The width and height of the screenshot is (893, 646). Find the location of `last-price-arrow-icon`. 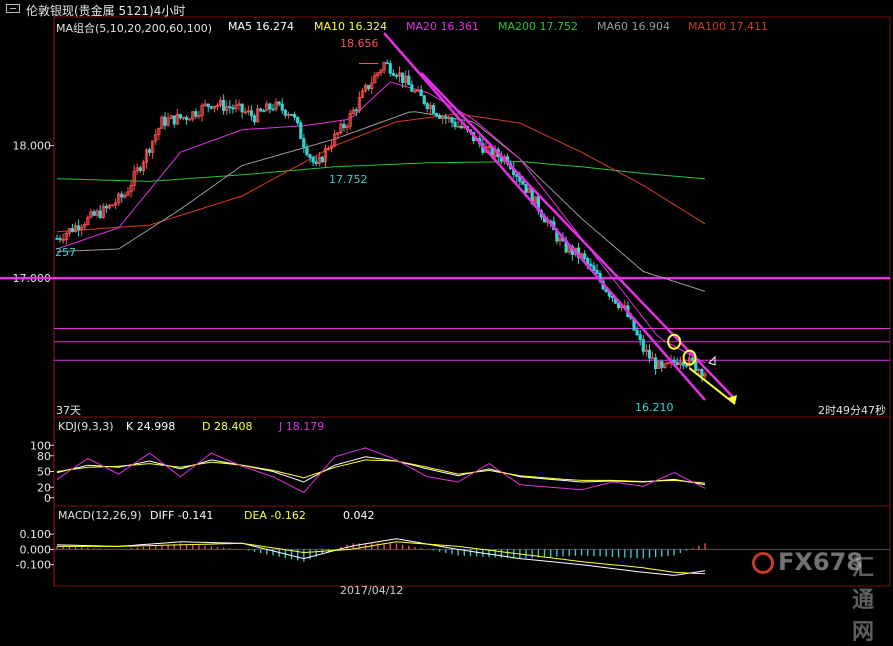

last-price-arrow-icon is located at coordinates (712, 360).